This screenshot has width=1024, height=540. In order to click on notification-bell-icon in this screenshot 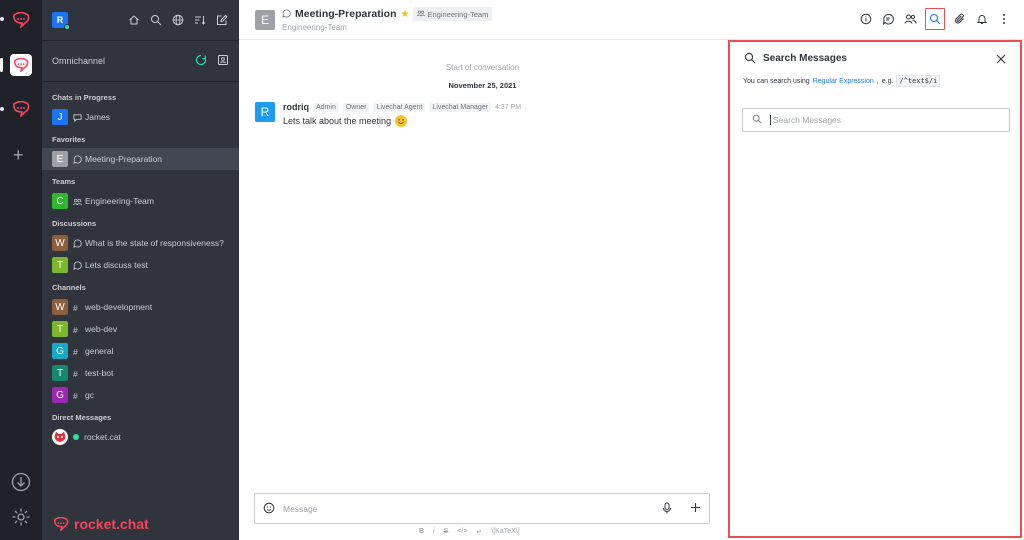, I will do `click(982, 19)`.